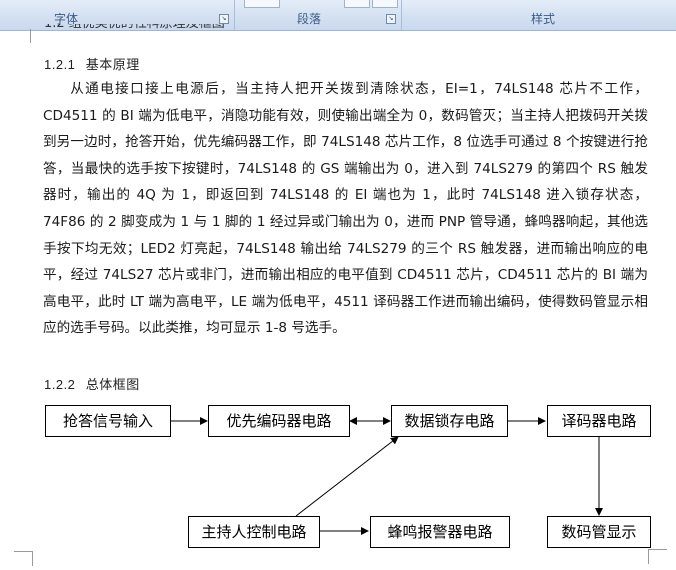 This screenshot has height=570, width=676. Describe the element at coordinates (391, 19) in the screenshot. I see `paragraph-dialog-launcher-icon: ↘` at that location.